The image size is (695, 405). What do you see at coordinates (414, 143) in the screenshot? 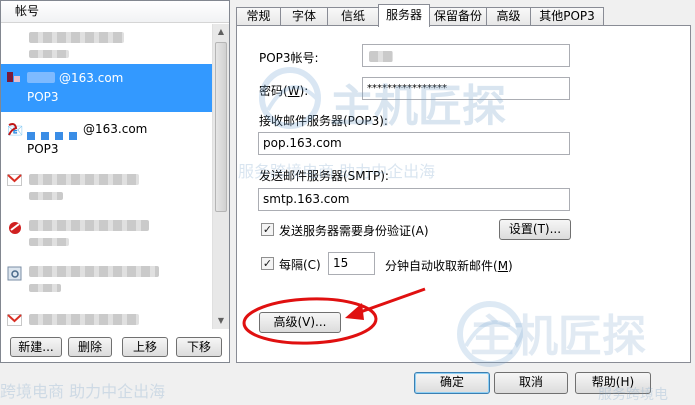
I see `incoming-server-field: pop.163.com` at bounding box center [414, 143].